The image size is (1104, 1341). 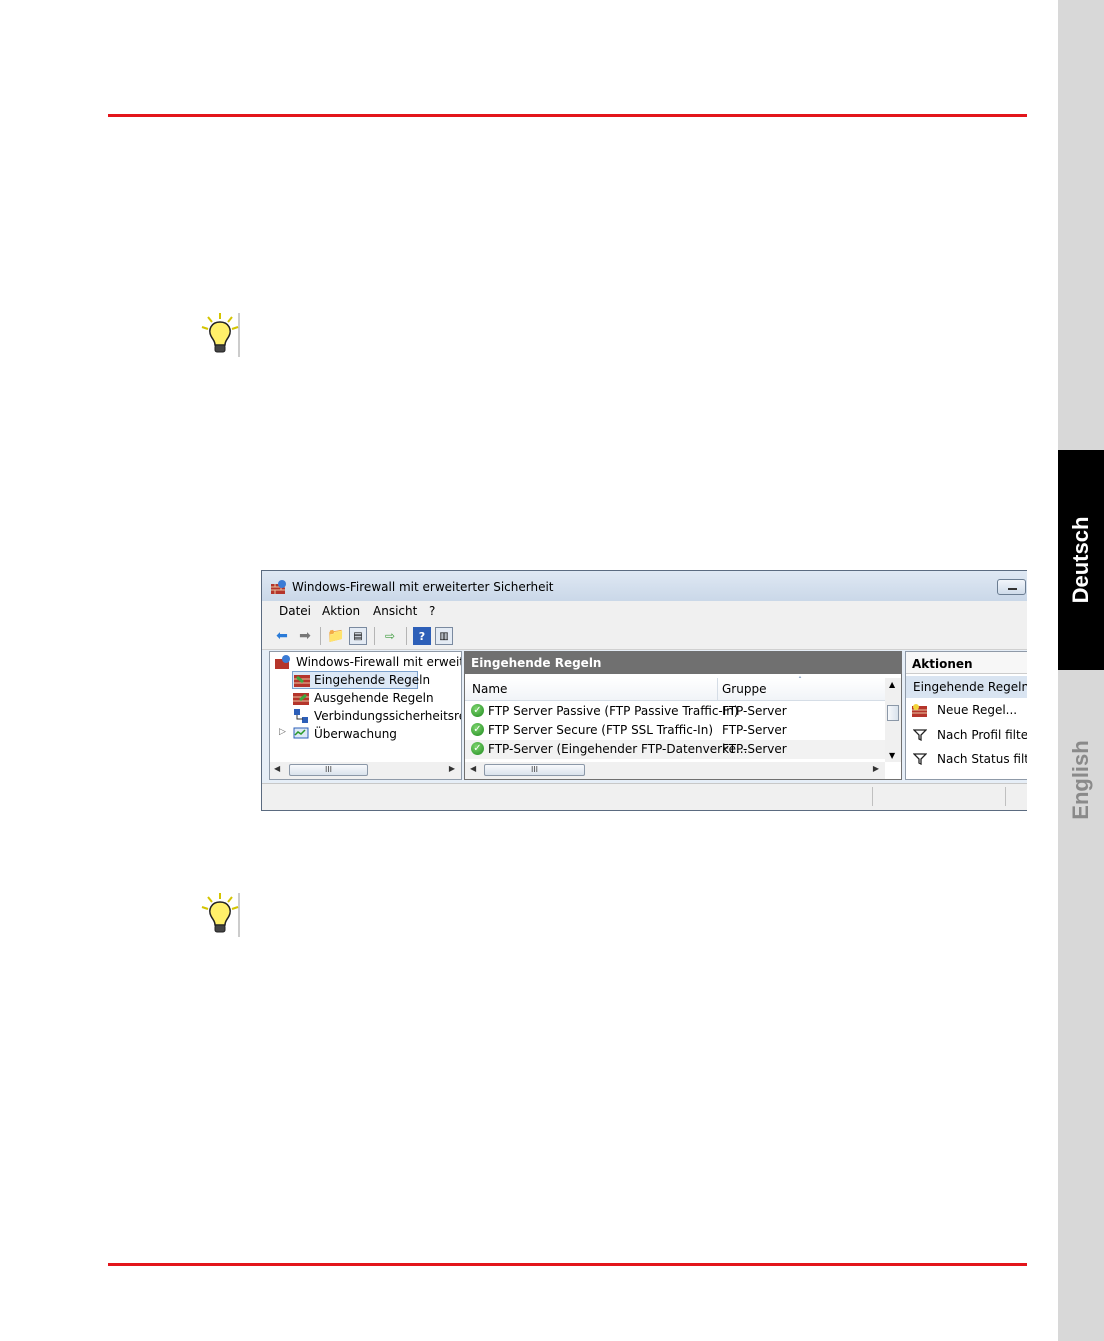 I want to click on tree-item-connection-security: Verbindungssicherheitsrege, so click(x=376, y=716).